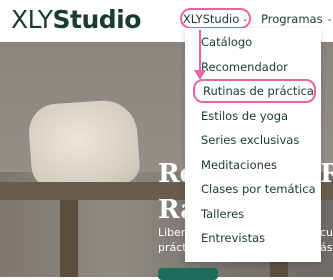 The height and width of the screenshot is (280, 333). I want to click on hero-subtitle: Liber cue práct ás, so click(245, 240).